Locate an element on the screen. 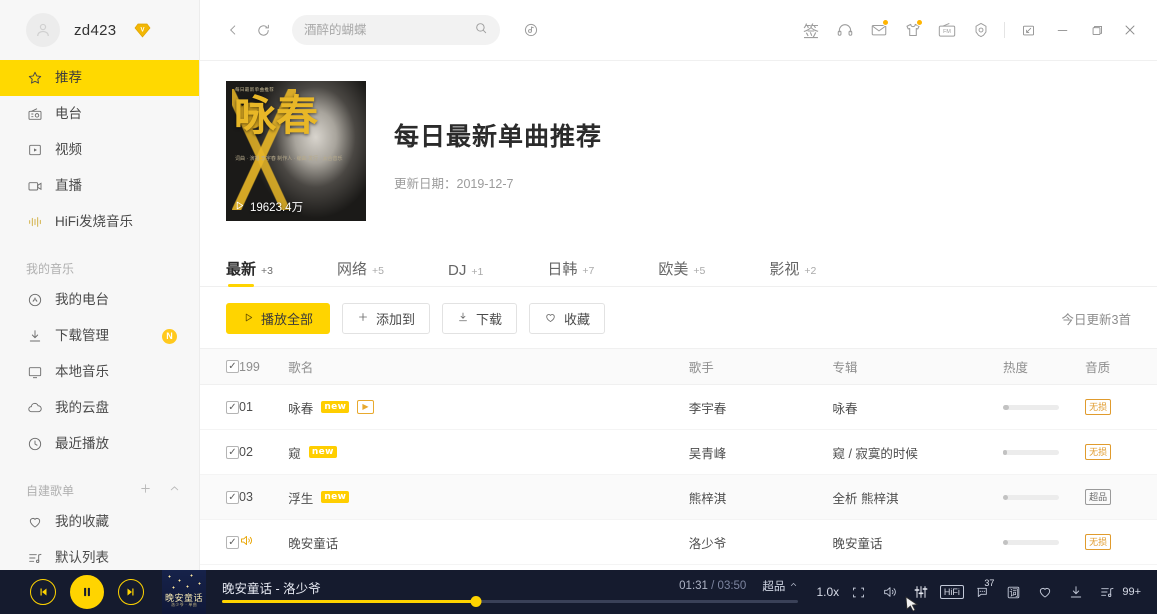 This screenshot has width=1157, height=614. song-album: 咏春 is located at coordinates (917, 407).